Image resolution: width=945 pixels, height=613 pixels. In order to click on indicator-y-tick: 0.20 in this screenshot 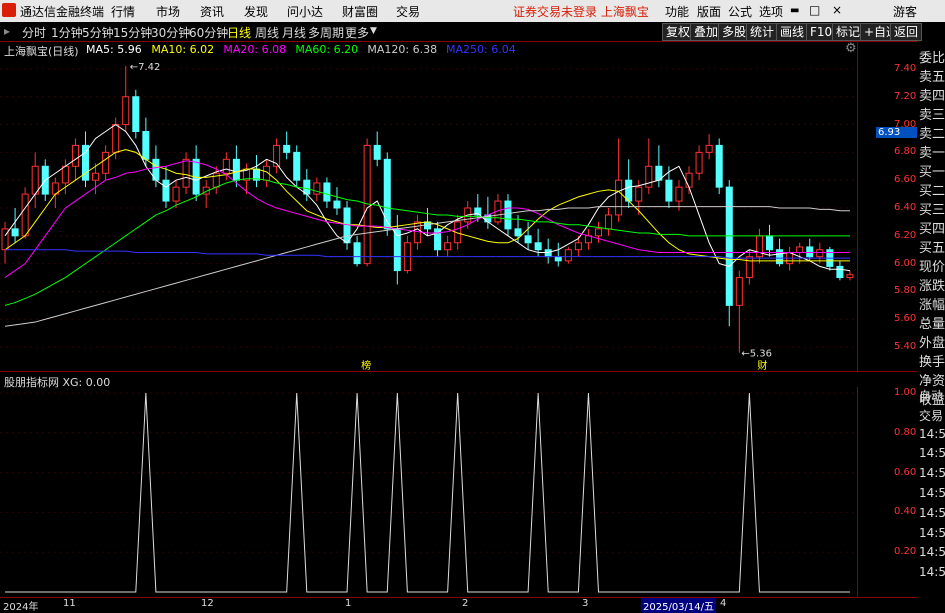, I will do `click(905, 552)`.